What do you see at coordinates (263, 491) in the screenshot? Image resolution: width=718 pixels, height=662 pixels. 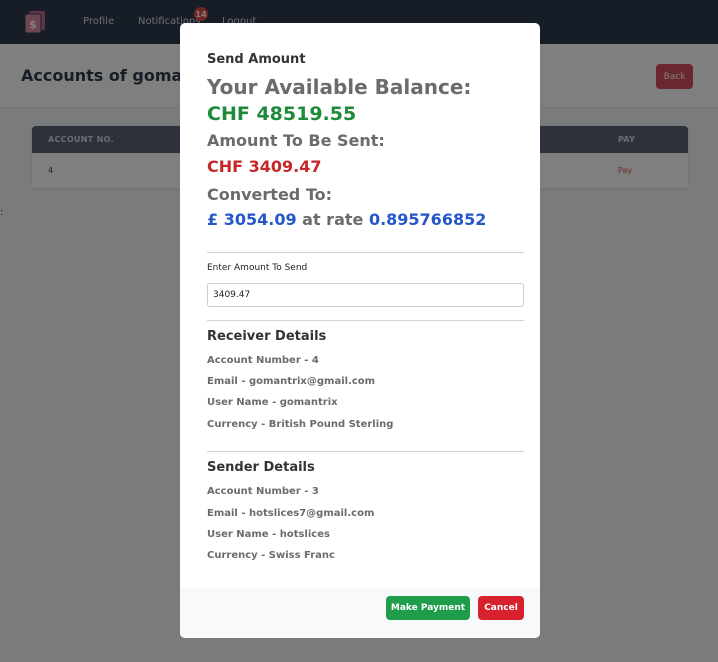 I see `sender-account-number: Account Number - 3` at bounding box center [263, 491].